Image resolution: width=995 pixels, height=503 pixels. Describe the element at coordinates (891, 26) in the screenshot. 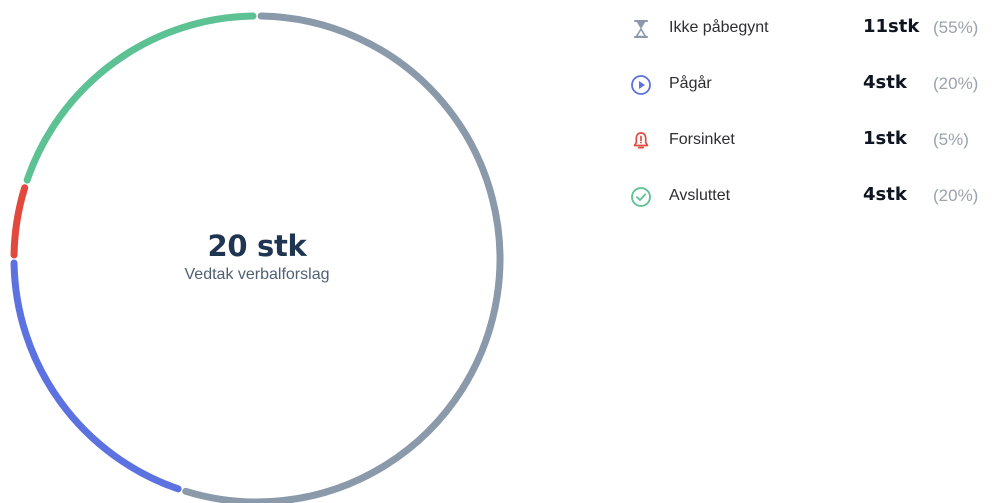

I see `legend-count: 11stk` at that location.